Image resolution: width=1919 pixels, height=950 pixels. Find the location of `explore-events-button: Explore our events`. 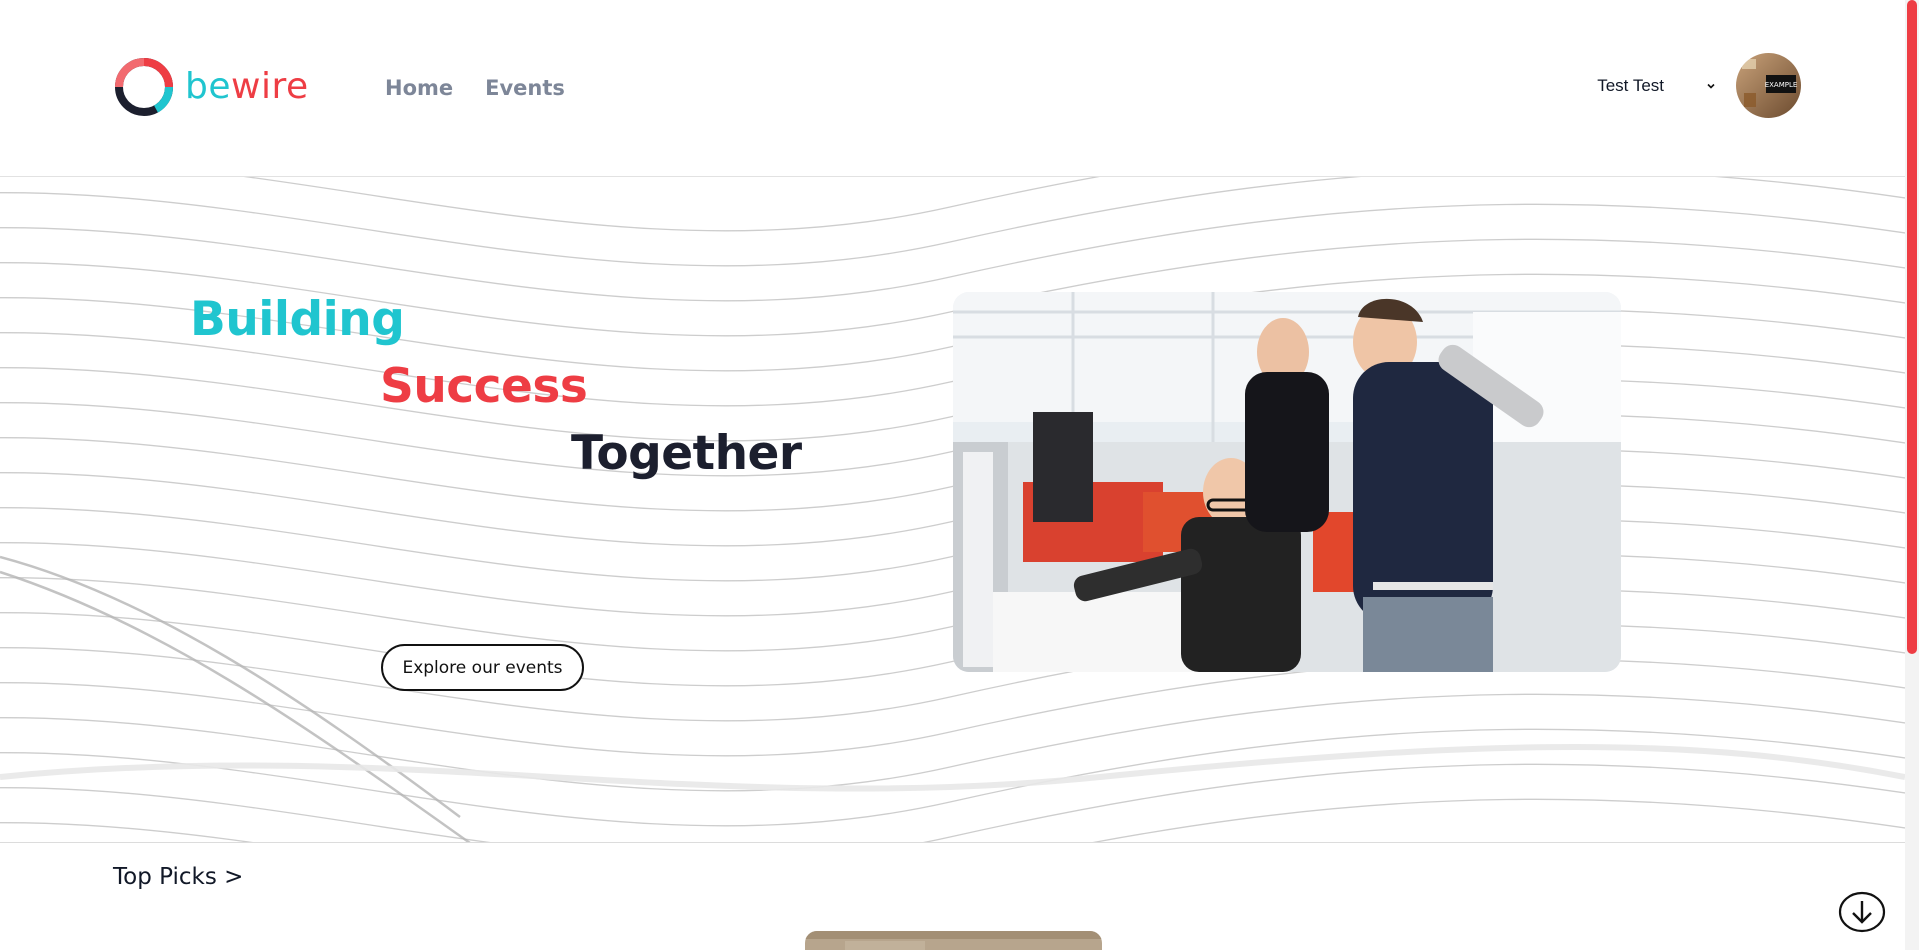

explore-events-button: Explore our events is located at coordinates (482, 667).